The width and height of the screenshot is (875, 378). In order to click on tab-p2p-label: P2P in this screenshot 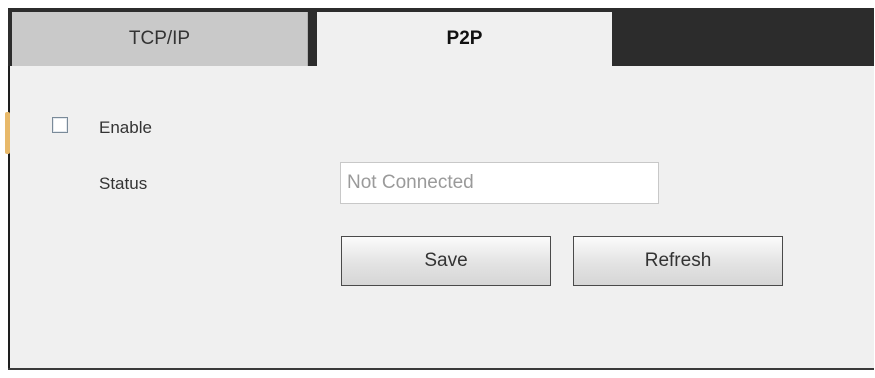, I will do `click(464, 38)`.